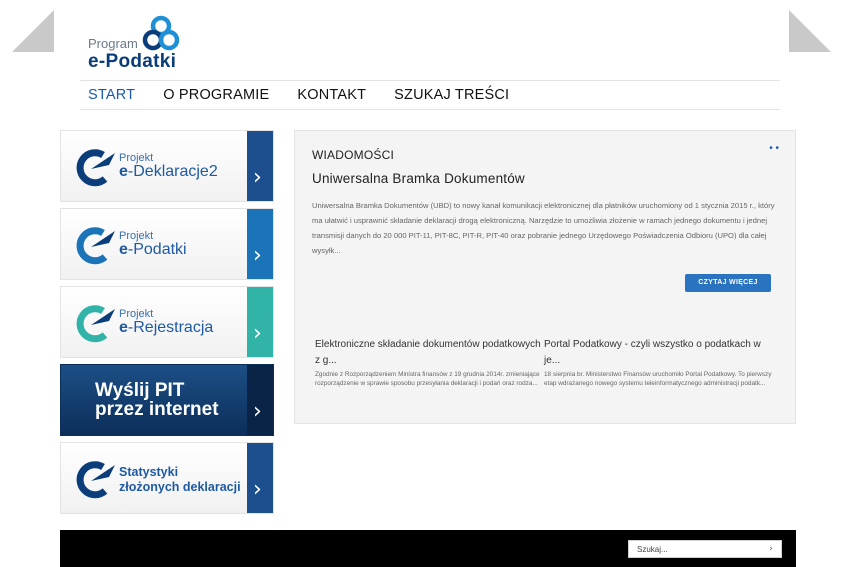 The height and width of the screenshot is (567, 843). Describe the element at coordinates (157, 400) in the screenshot. I see `tile-pit-text: Wyślij PIT przez internet` at that location.